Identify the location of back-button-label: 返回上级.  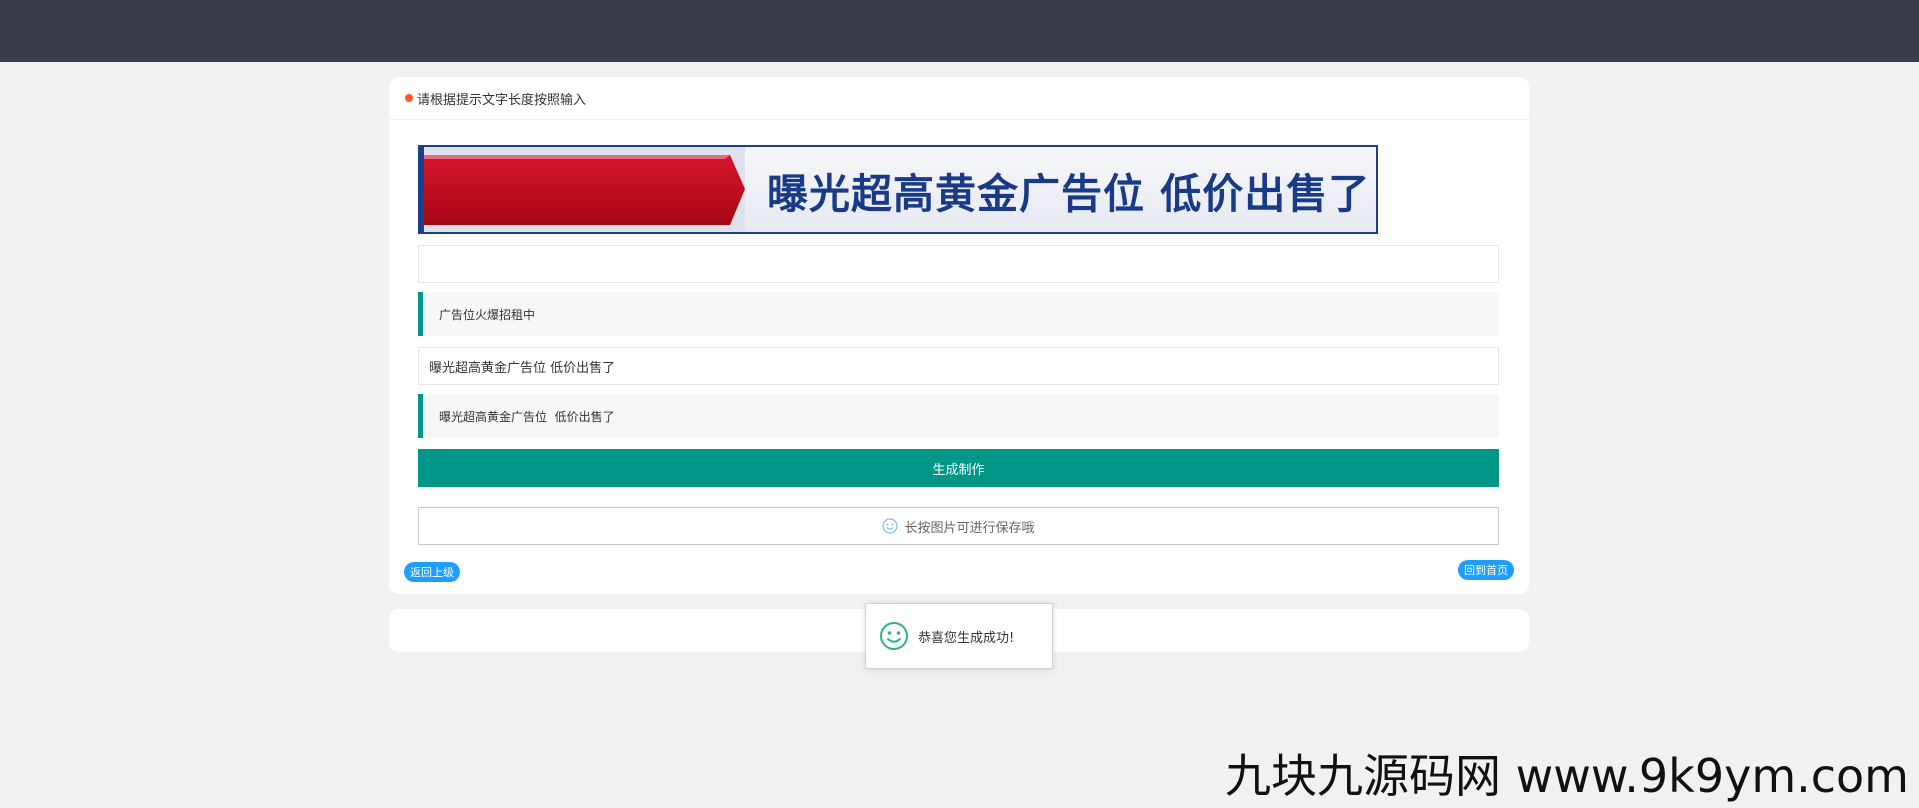
(432, 572).